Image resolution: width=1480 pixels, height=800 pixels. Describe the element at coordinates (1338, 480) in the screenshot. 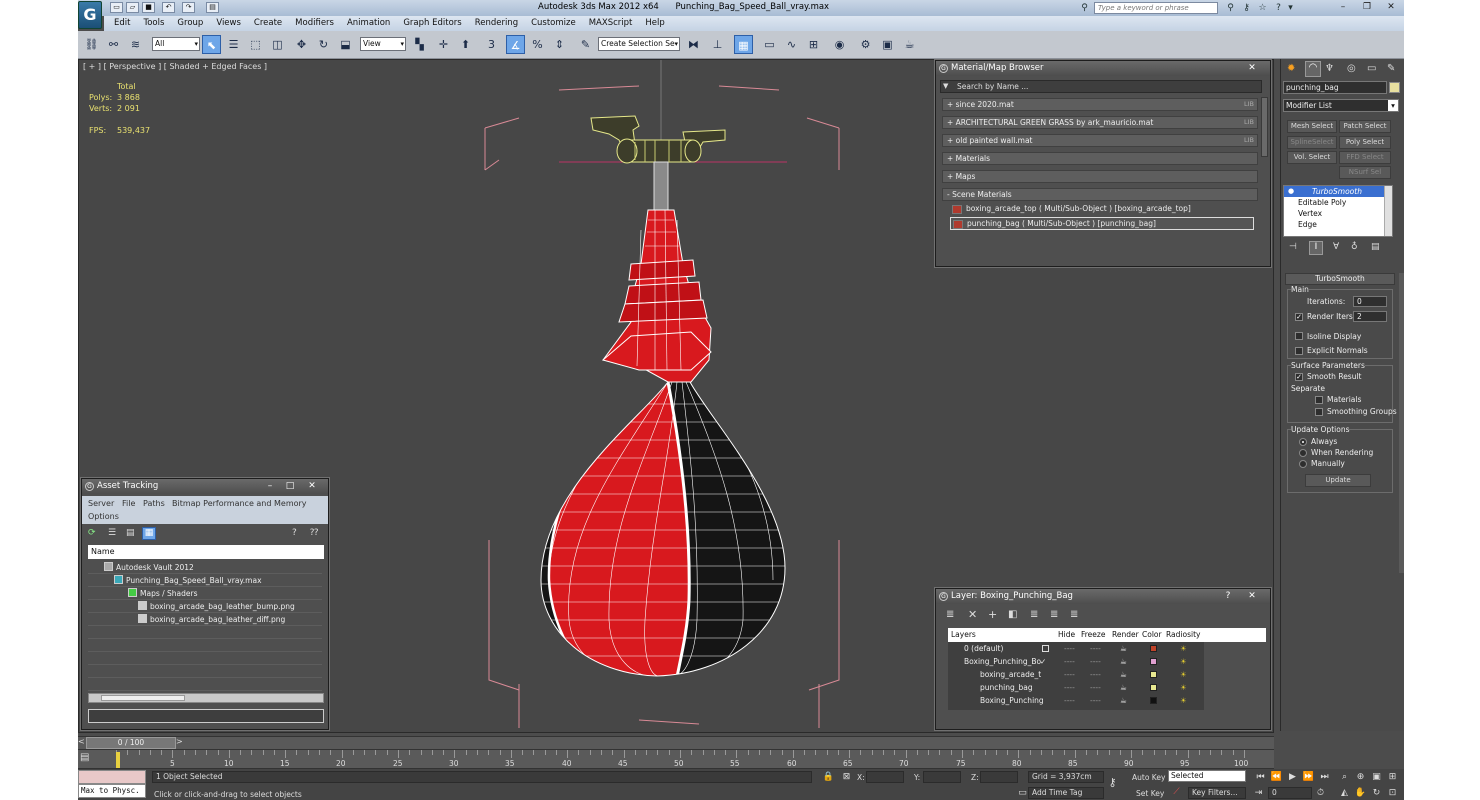

I see `update-button: Update` at that location.